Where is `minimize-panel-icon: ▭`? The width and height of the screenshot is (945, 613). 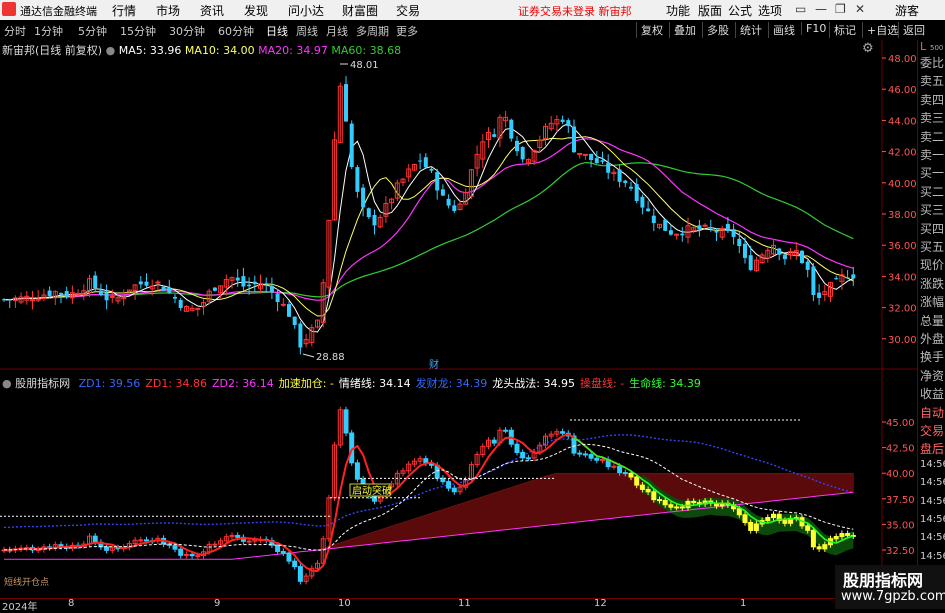
minimize-panel-icon: ▭ is located at coordinates (800, 9).